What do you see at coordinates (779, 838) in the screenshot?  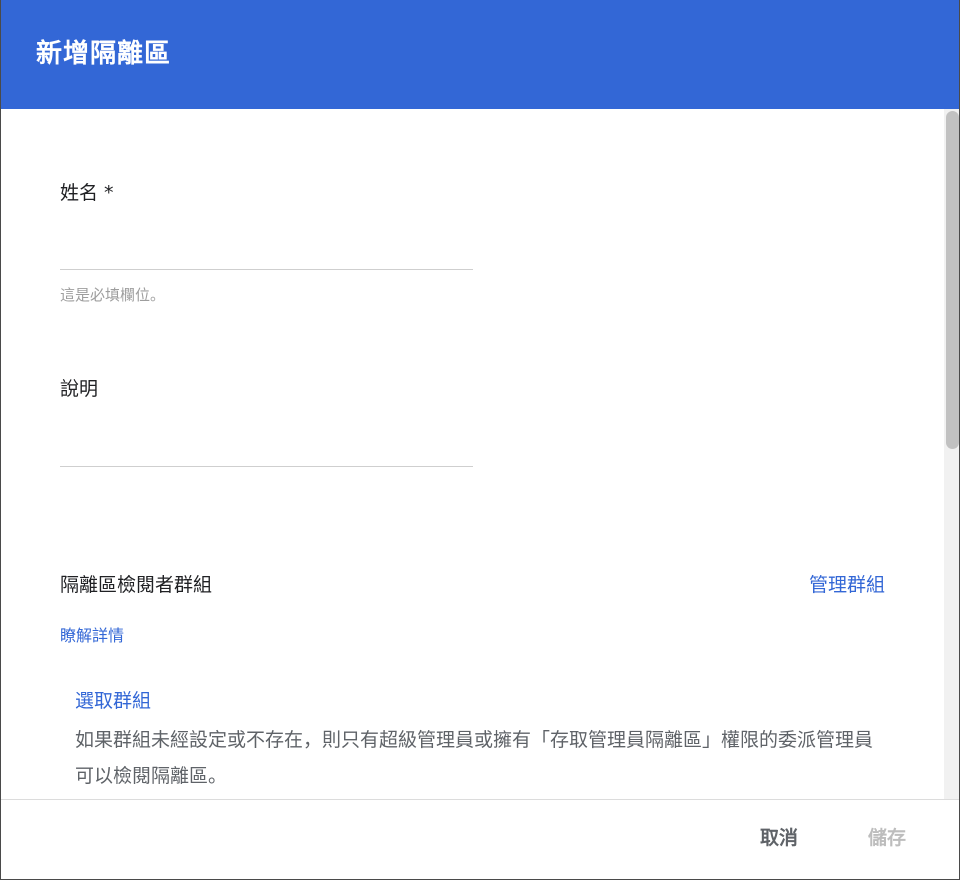 I see `cancel-button: 取消` at bounding box center [779, 838].